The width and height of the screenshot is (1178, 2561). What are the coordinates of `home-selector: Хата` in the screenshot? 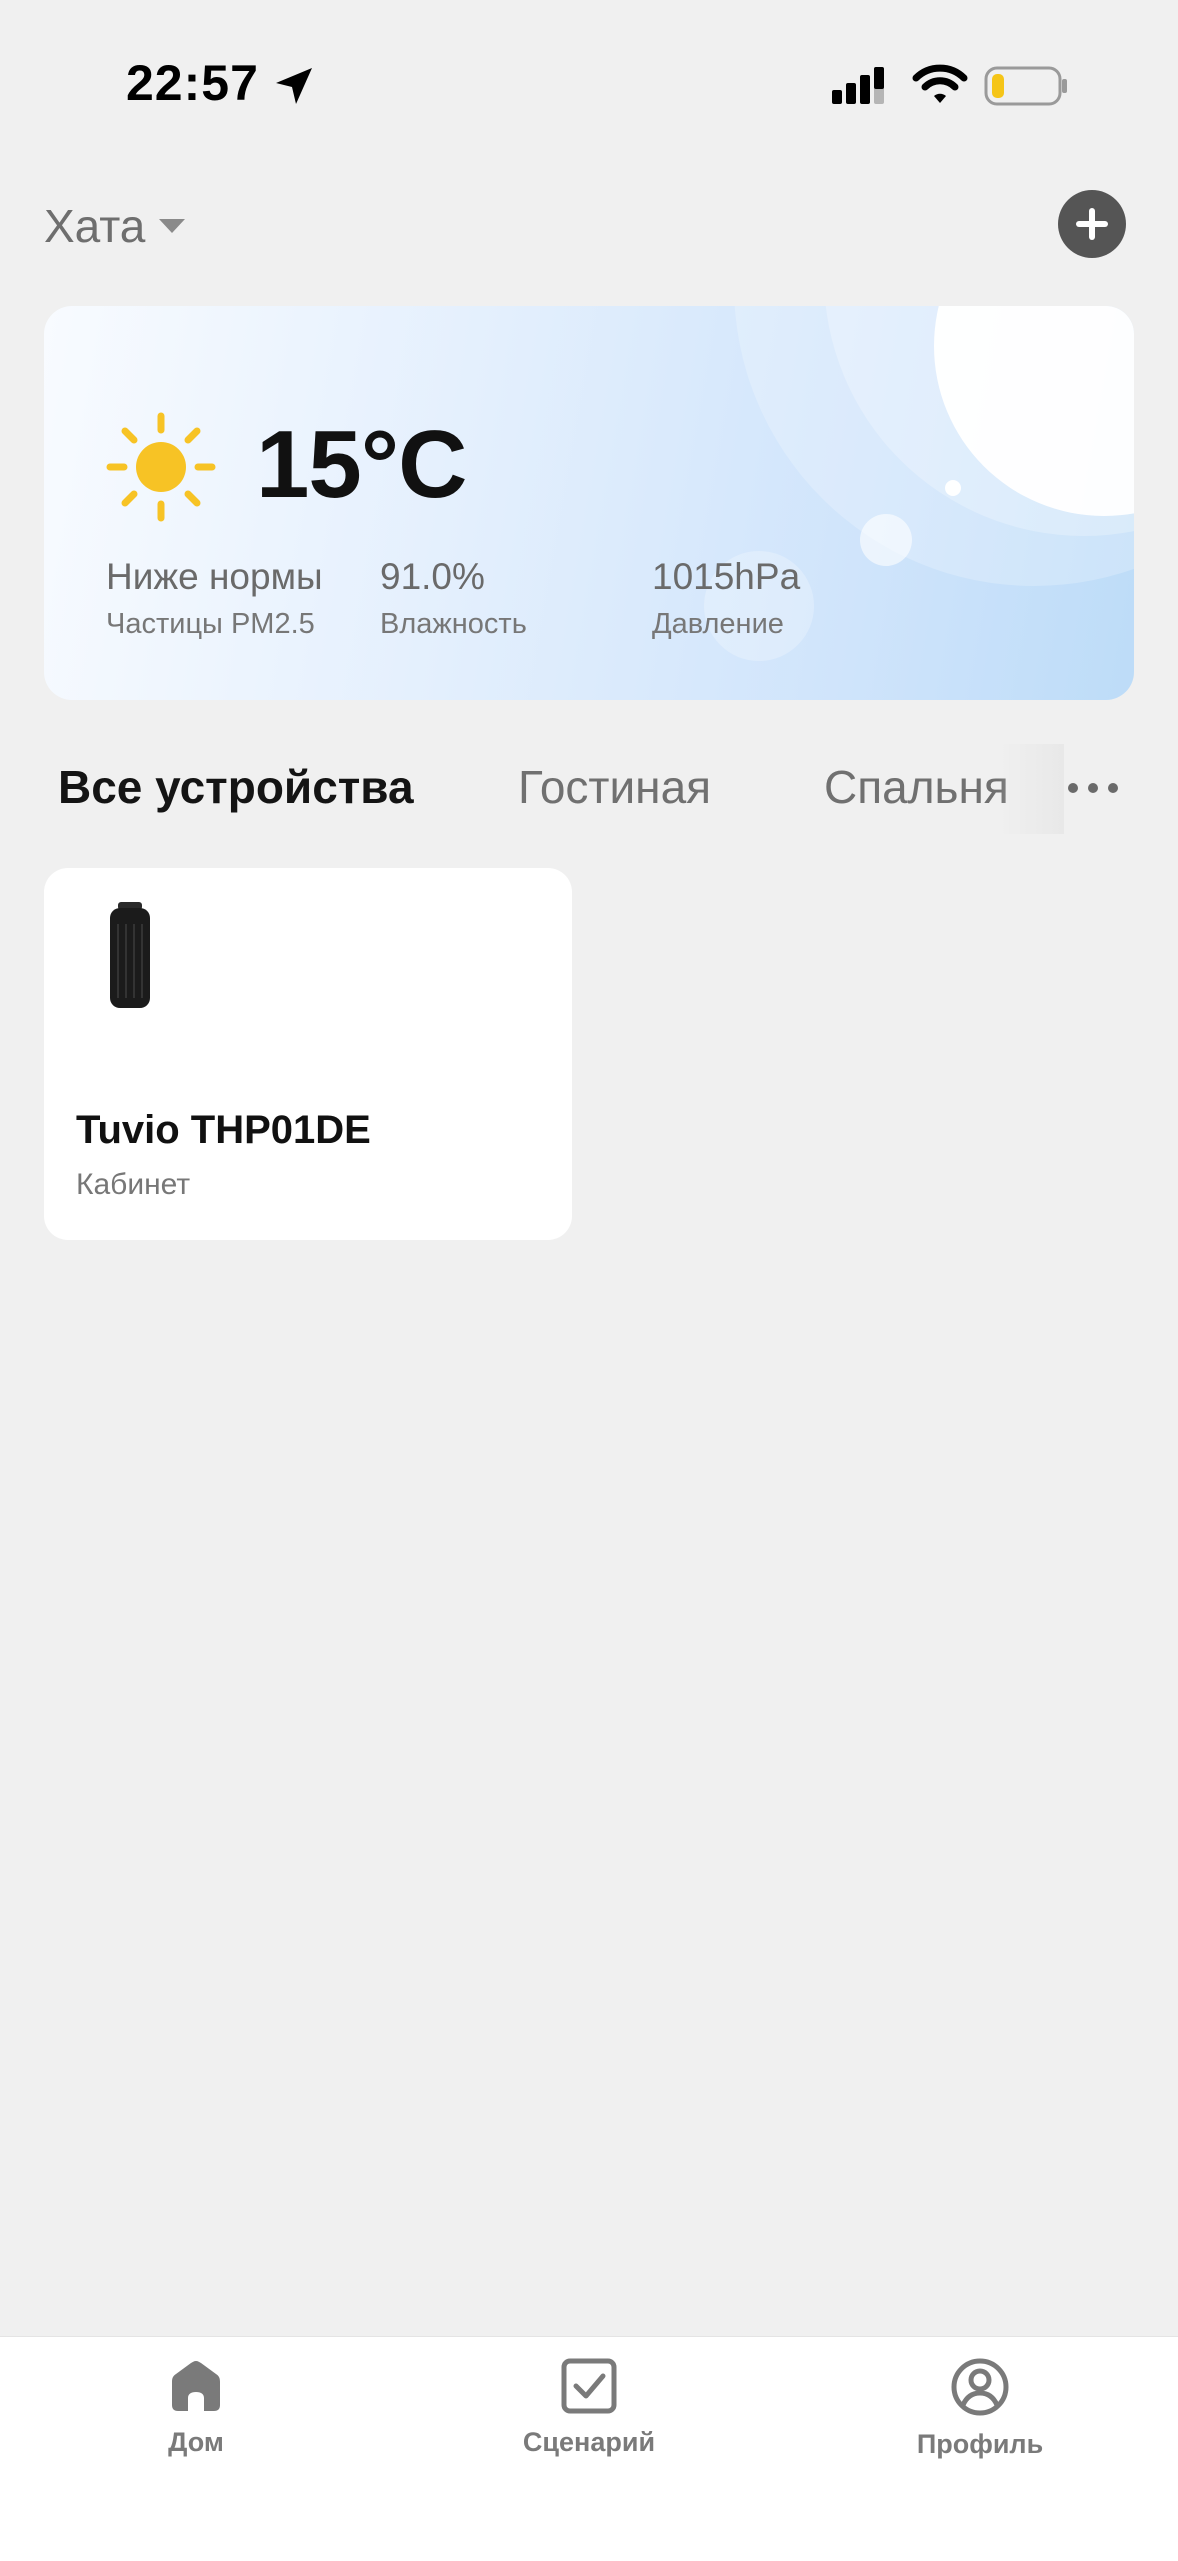 It's located at (115, 226).